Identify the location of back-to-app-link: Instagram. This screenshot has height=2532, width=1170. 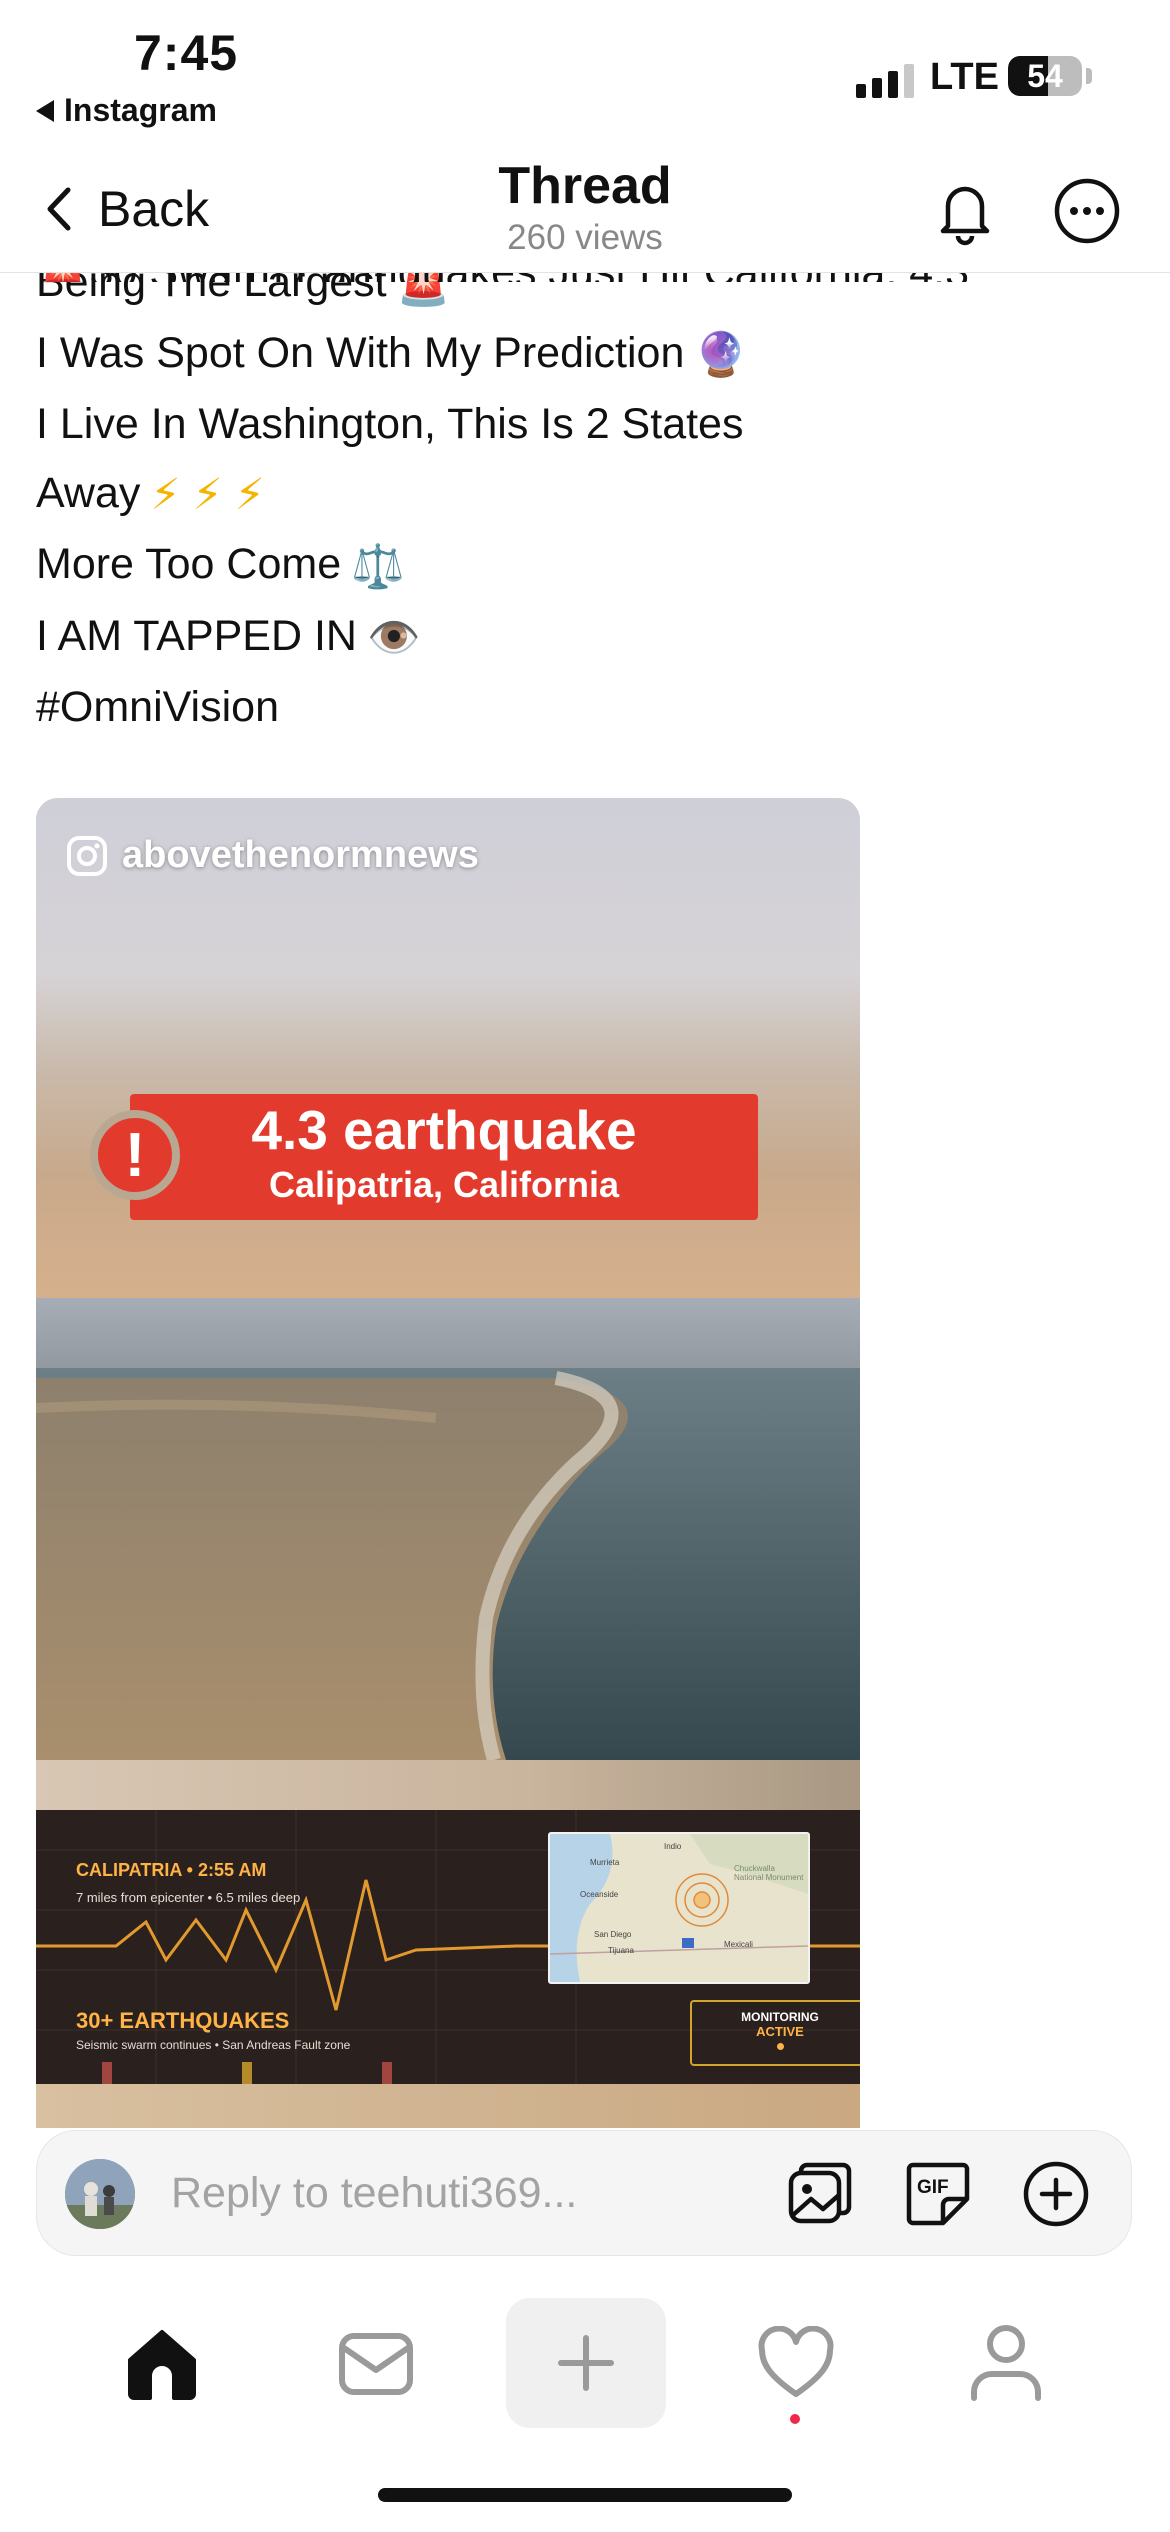
(126, 110).